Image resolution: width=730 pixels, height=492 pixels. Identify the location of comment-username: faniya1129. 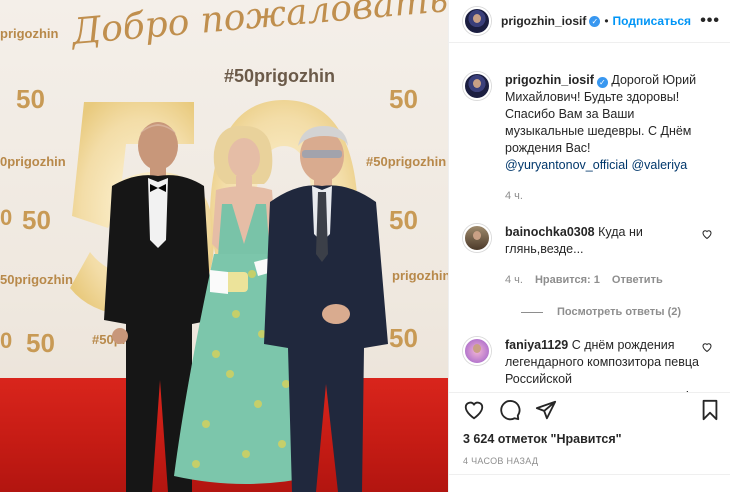
(536, 345).